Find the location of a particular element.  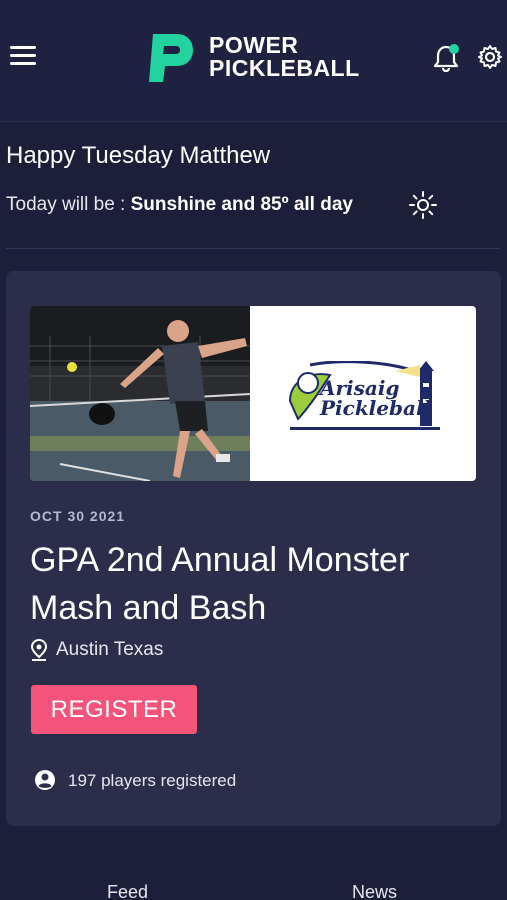

logo-wordmark: POWER PICKLEBALL is located at coordinates (284, 57).